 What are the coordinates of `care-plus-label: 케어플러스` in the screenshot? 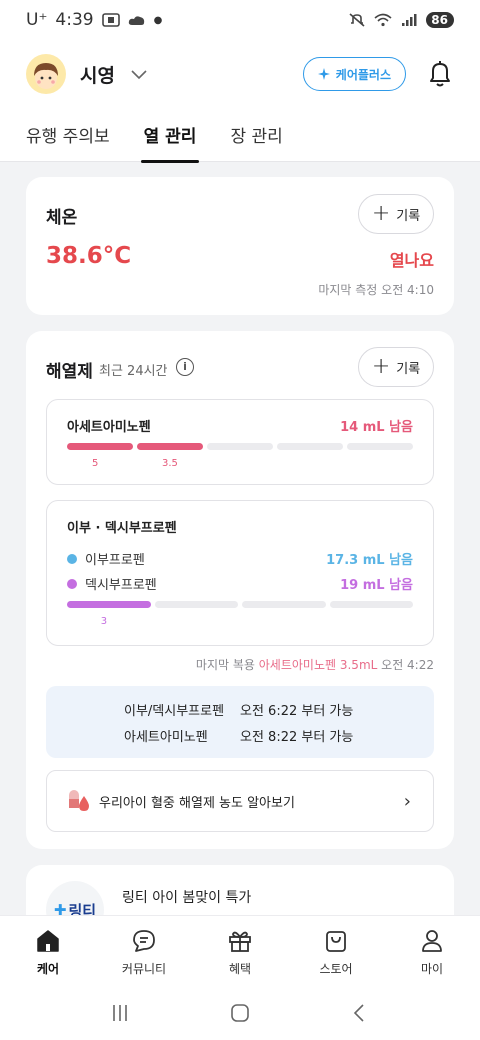 It's located at (363, 74).